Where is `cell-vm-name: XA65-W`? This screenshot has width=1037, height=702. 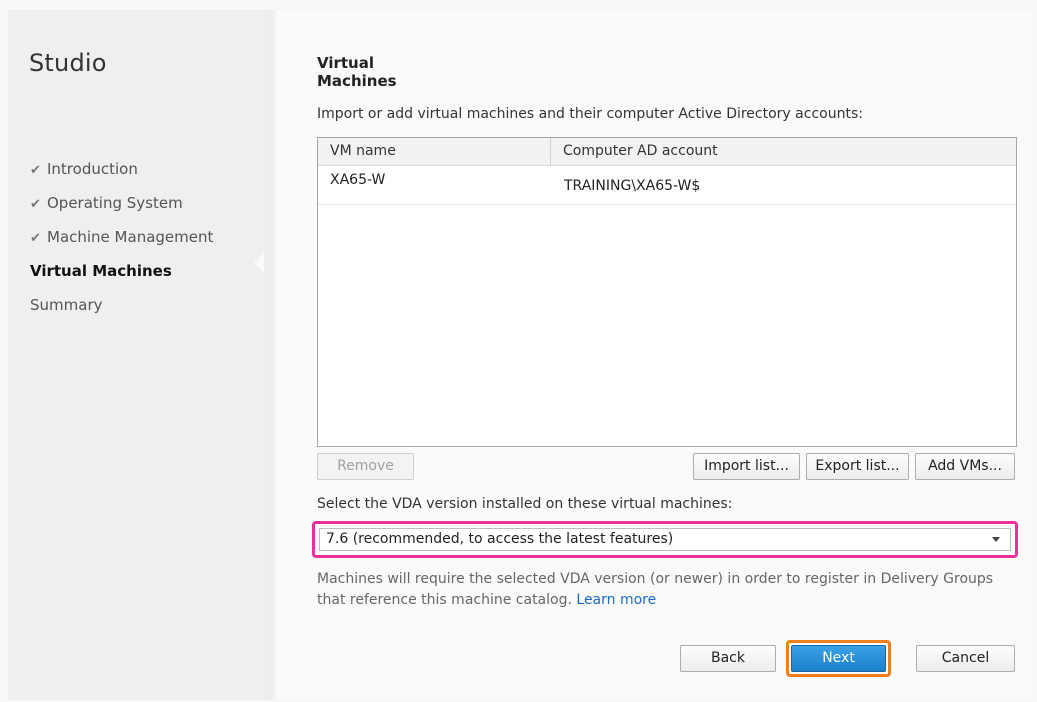
cell-vm-name: XA65-W is located at coordinates (358, 180).